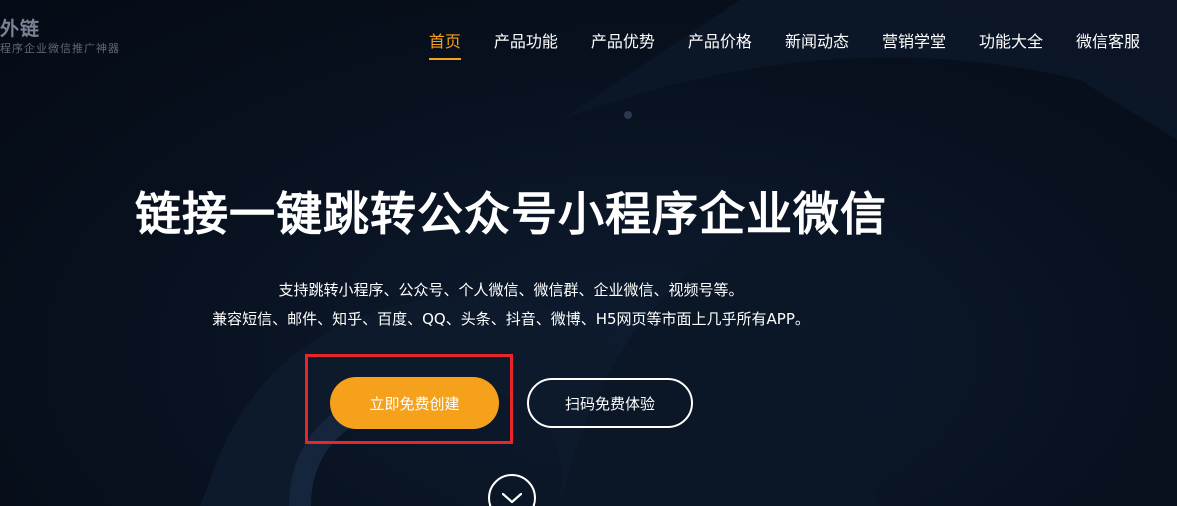 The image size is (1177, 506). Describe the element at coordinates (768, 46) in the screenshot. I see `main-nav: 首页 产品功能 产品优势 产品价格 新闻动态 营销学堂 功能大全 微信客服` at that location.